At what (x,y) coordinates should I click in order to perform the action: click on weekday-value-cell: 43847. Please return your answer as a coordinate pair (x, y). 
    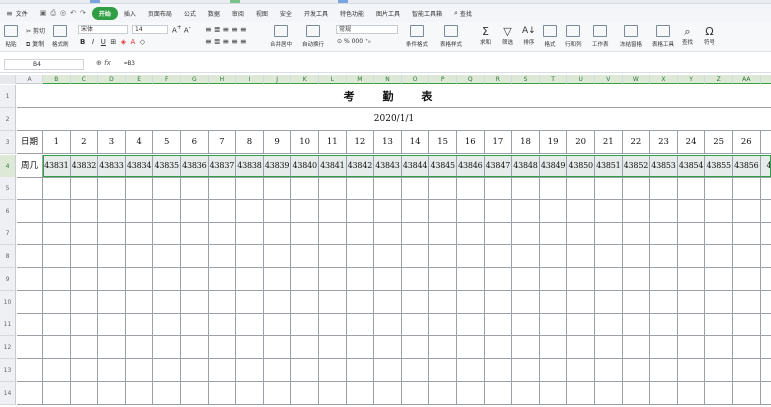
    Looking at the image, I should click on (498, 166).